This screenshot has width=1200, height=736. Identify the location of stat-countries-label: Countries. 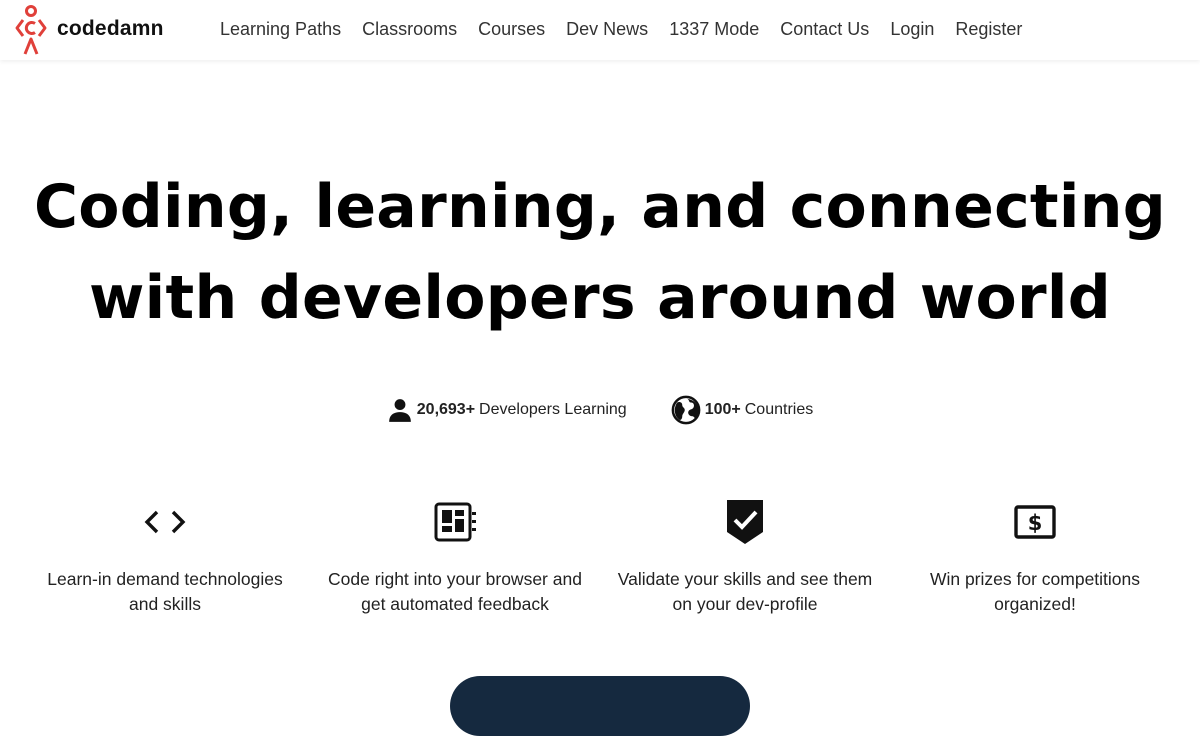
(779, 409).